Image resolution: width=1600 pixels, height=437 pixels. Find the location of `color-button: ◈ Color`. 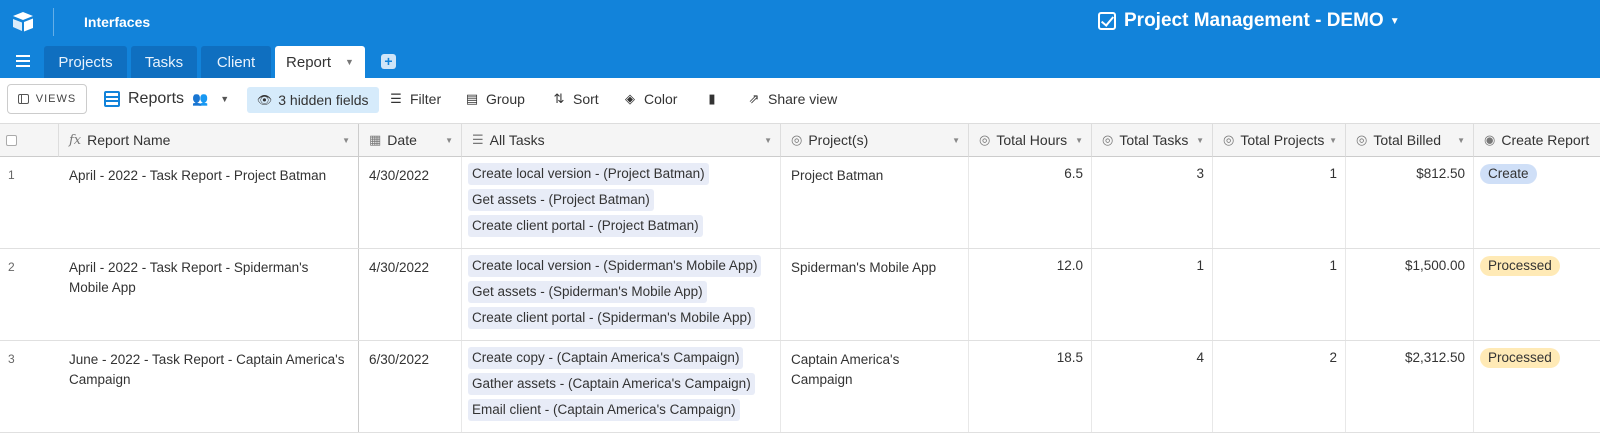

color-button: ◈ Color is located at coordinates (649, 99).